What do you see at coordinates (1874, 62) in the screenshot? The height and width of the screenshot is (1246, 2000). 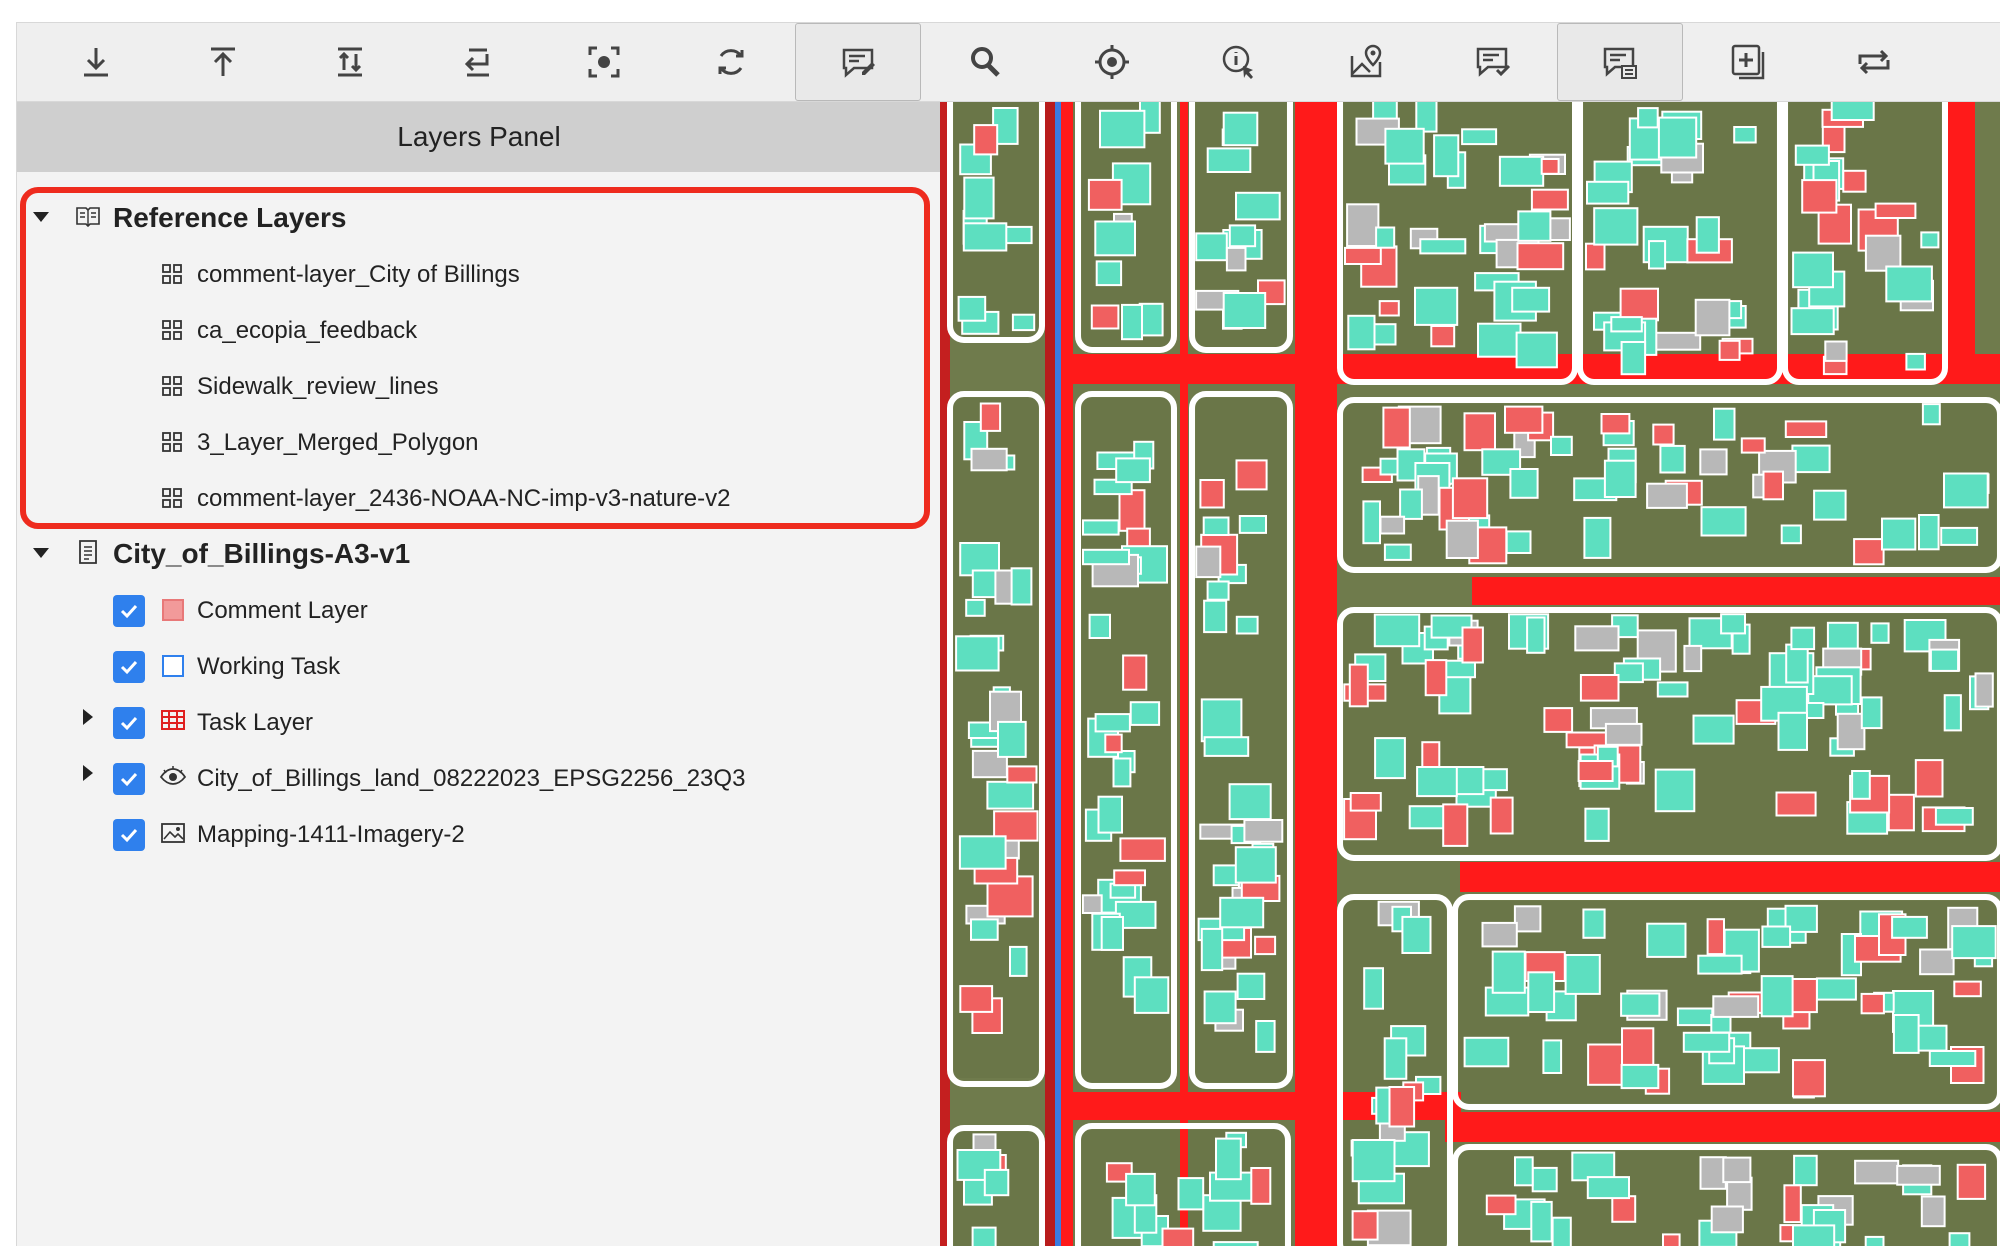 I see `swap-button` at bounding box center [1874, 62].